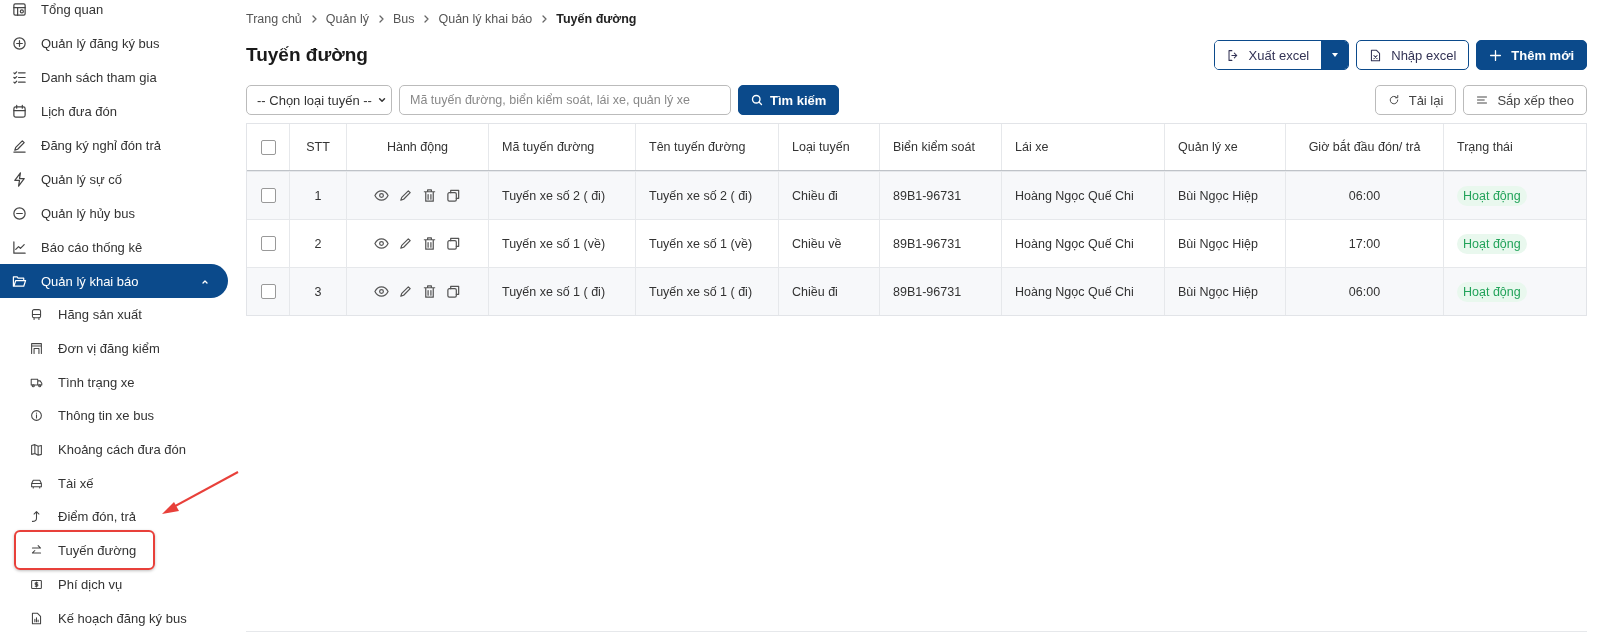  I want to click on column-header: Hành động, so click(417, 147).